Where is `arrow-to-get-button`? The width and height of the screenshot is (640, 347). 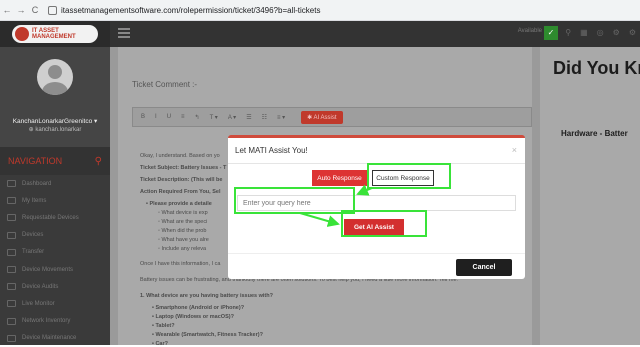
arrow-to-get-button is located at coordinates (319, 219).